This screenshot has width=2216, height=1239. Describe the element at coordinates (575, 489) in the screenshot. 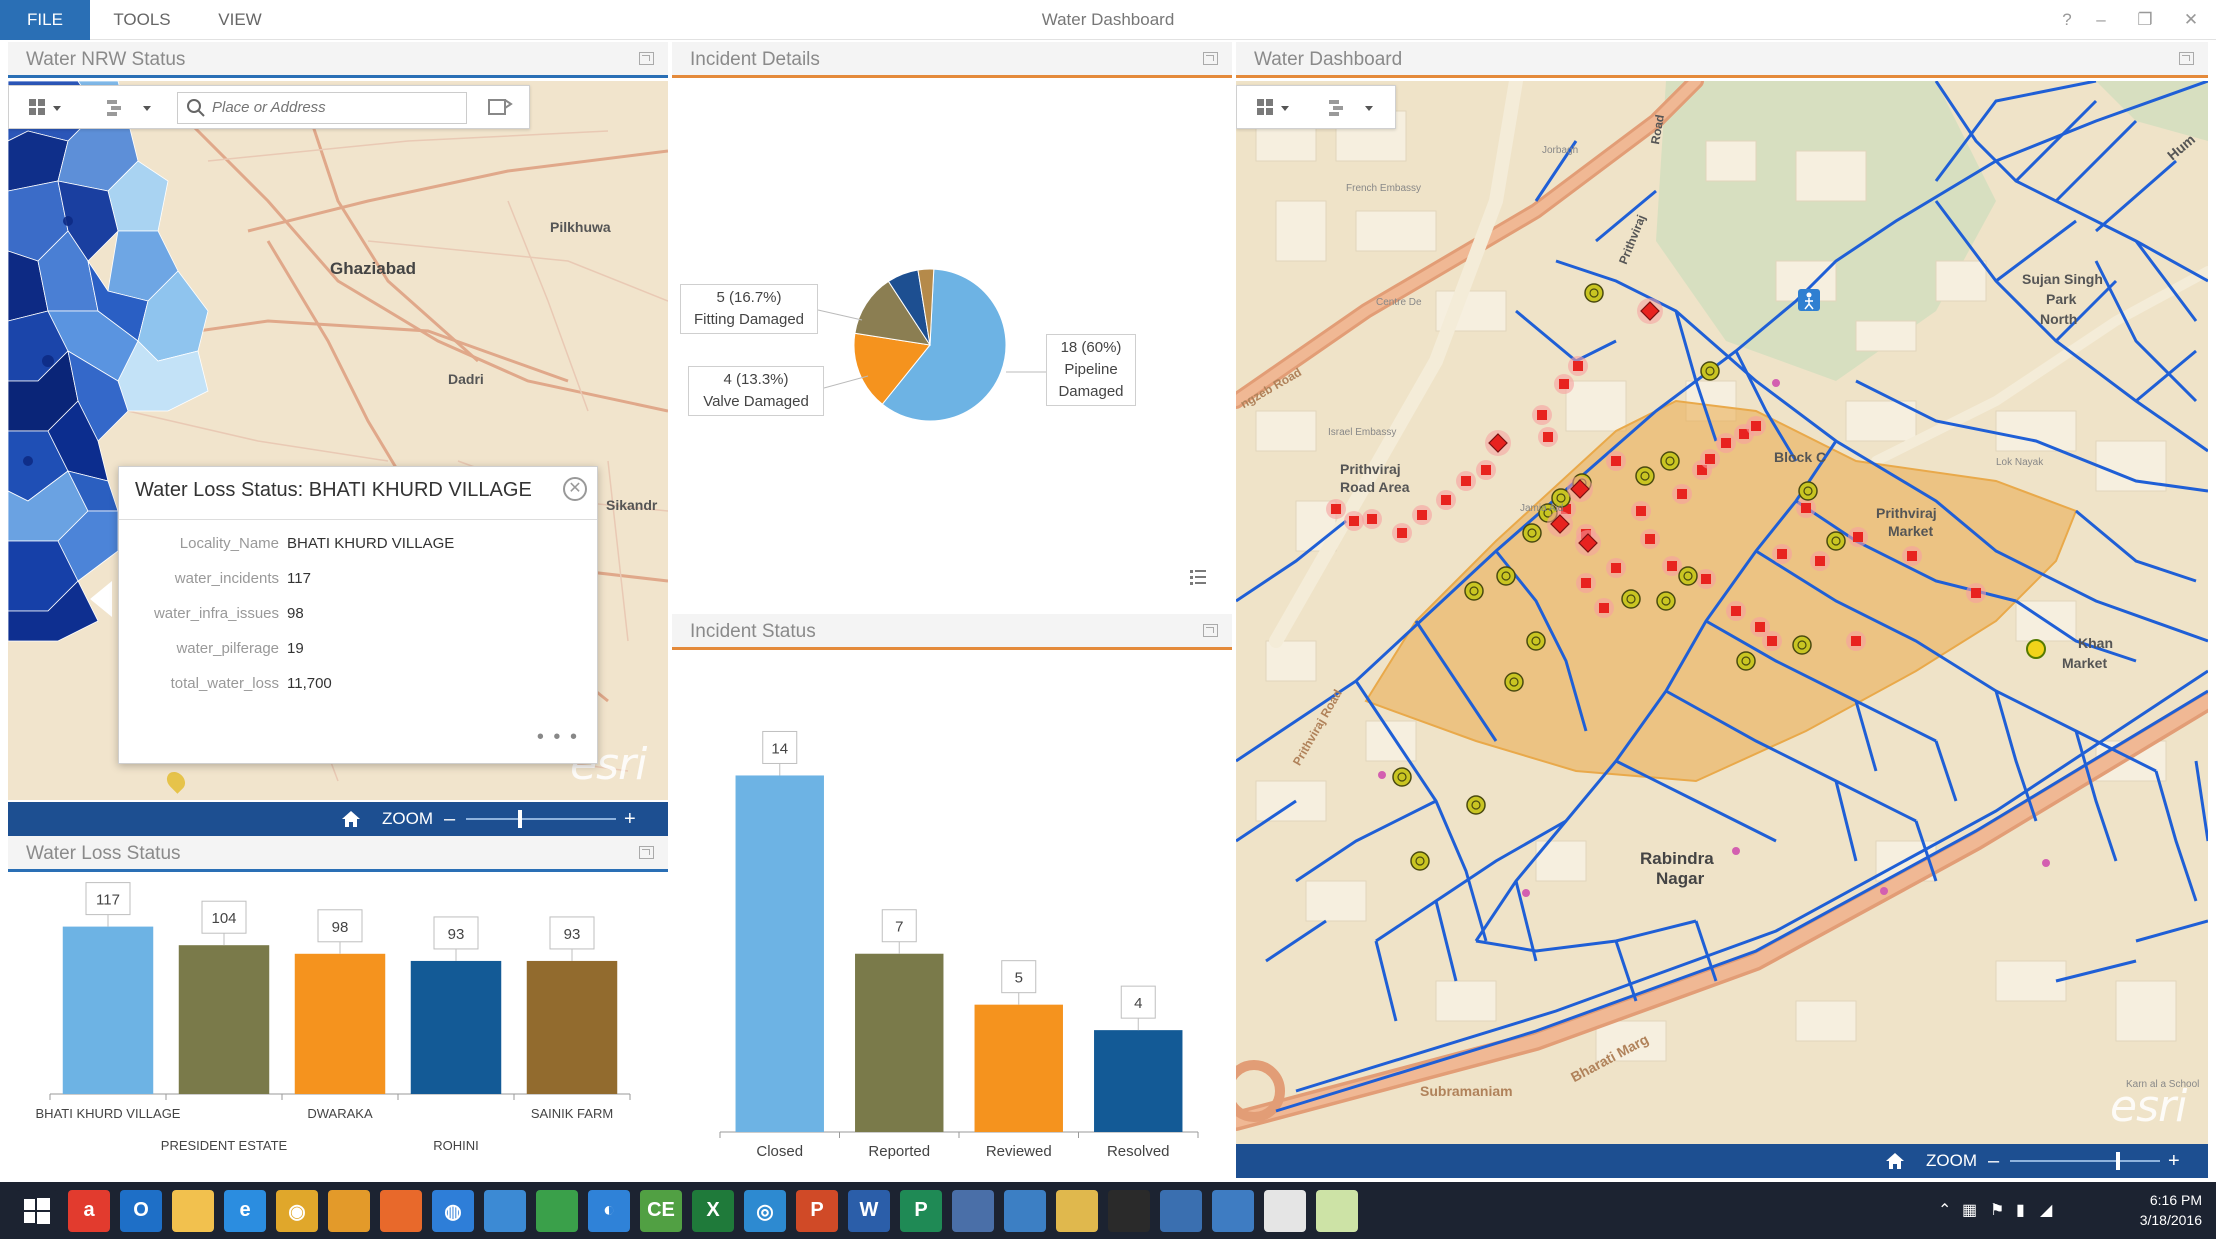

I see `close-icon: ✕` at that location.